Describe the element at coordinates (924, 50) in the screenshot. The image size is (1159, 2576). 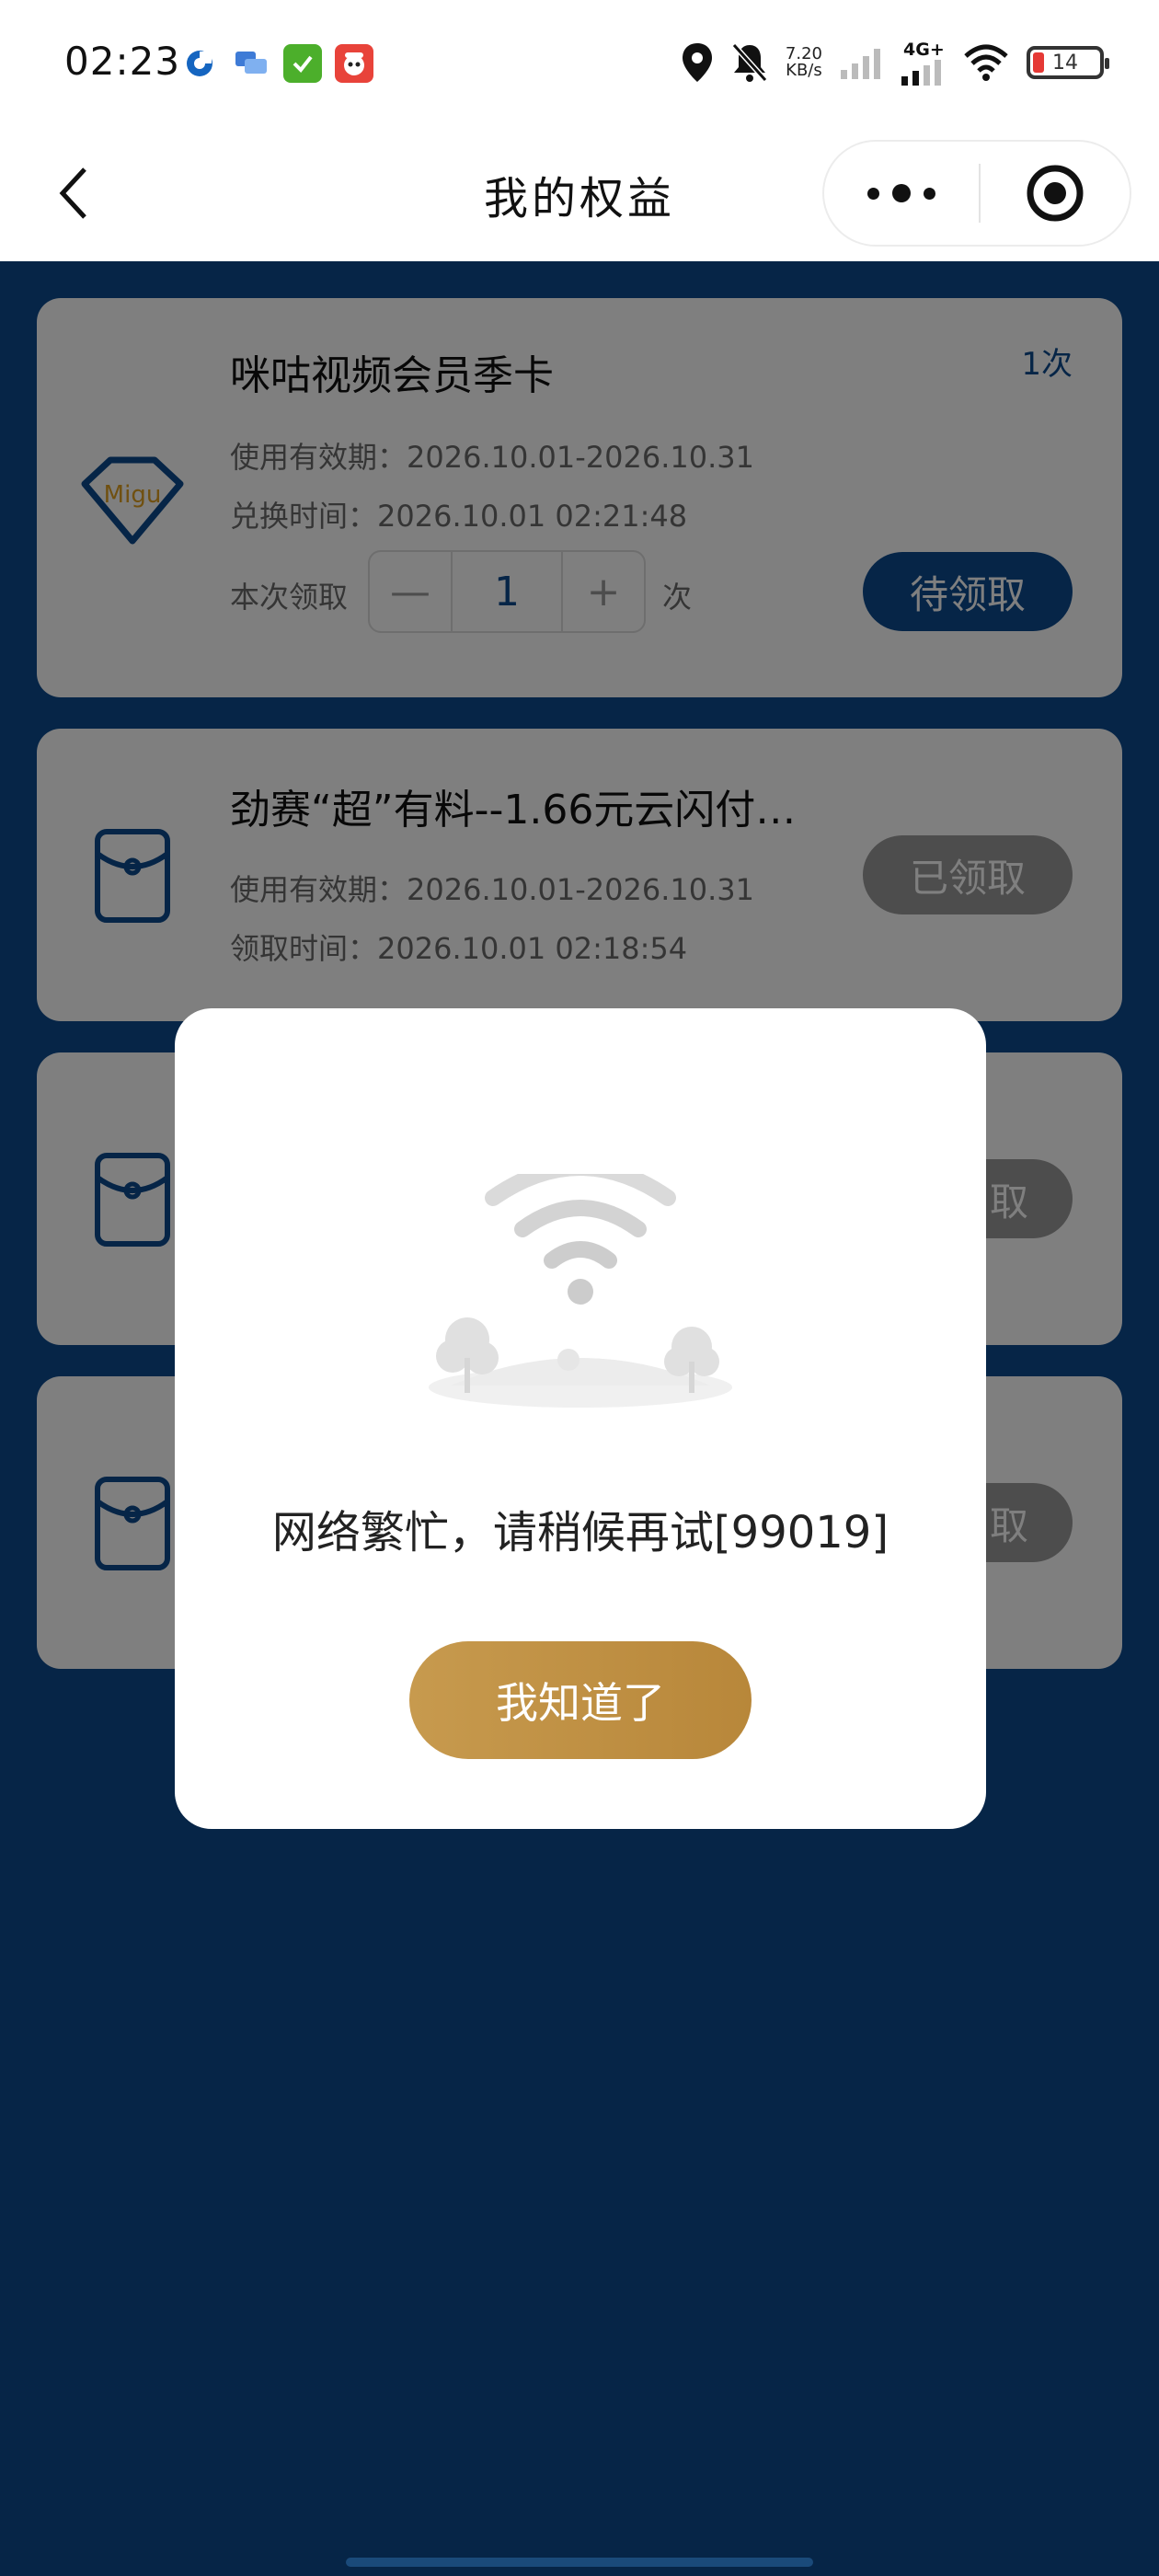
I see `network-label: 4G+` at that location.